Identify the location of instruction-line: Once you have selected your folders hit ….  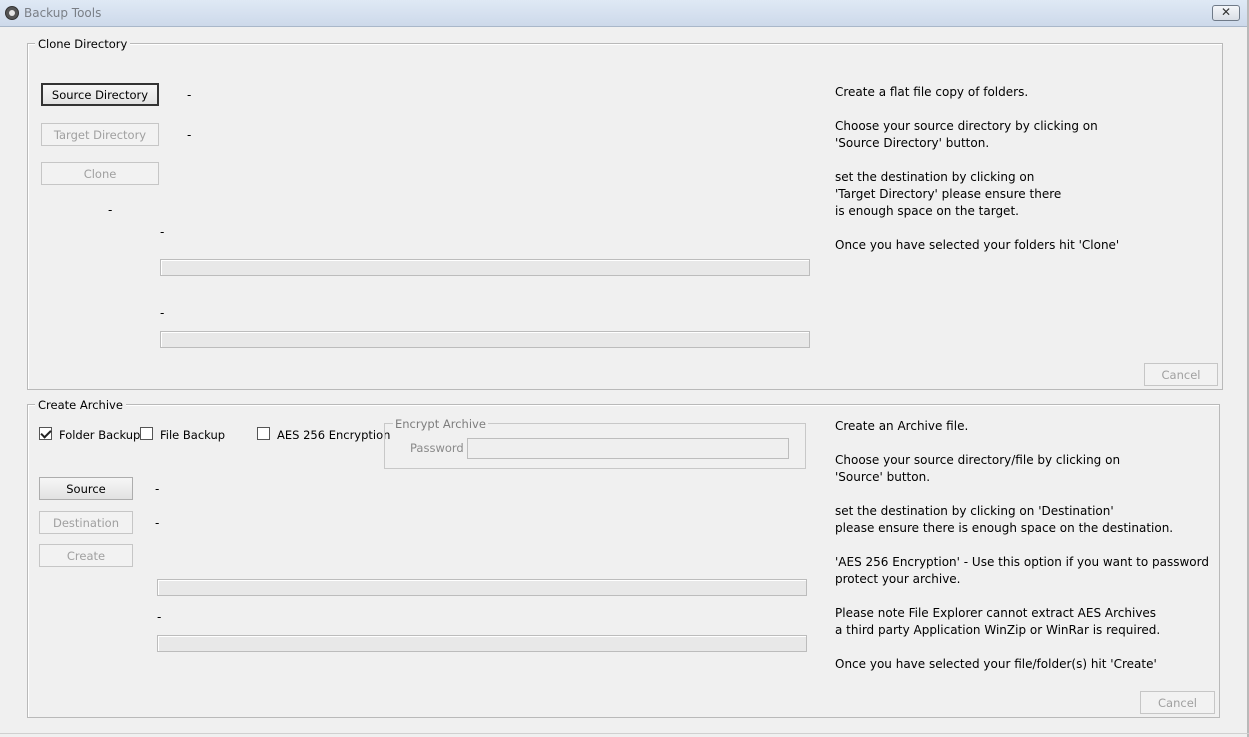
(977, 245).